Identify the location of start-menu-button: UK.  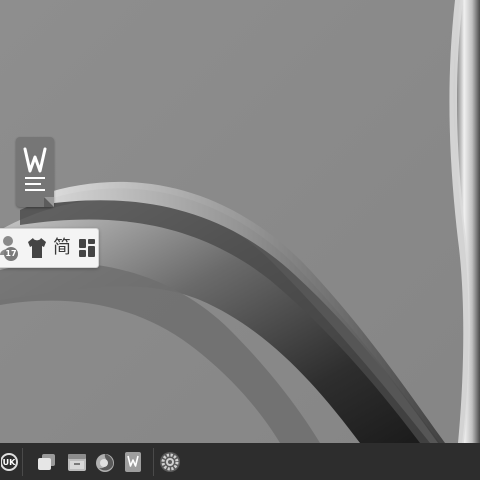
(11, 461).